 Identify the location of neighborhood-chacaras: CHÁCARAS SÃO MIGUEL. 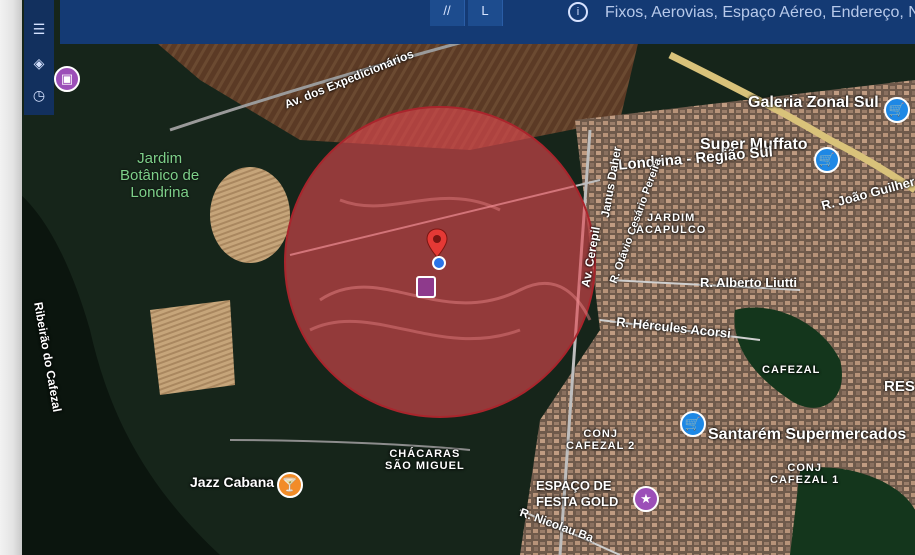
(425, 460).